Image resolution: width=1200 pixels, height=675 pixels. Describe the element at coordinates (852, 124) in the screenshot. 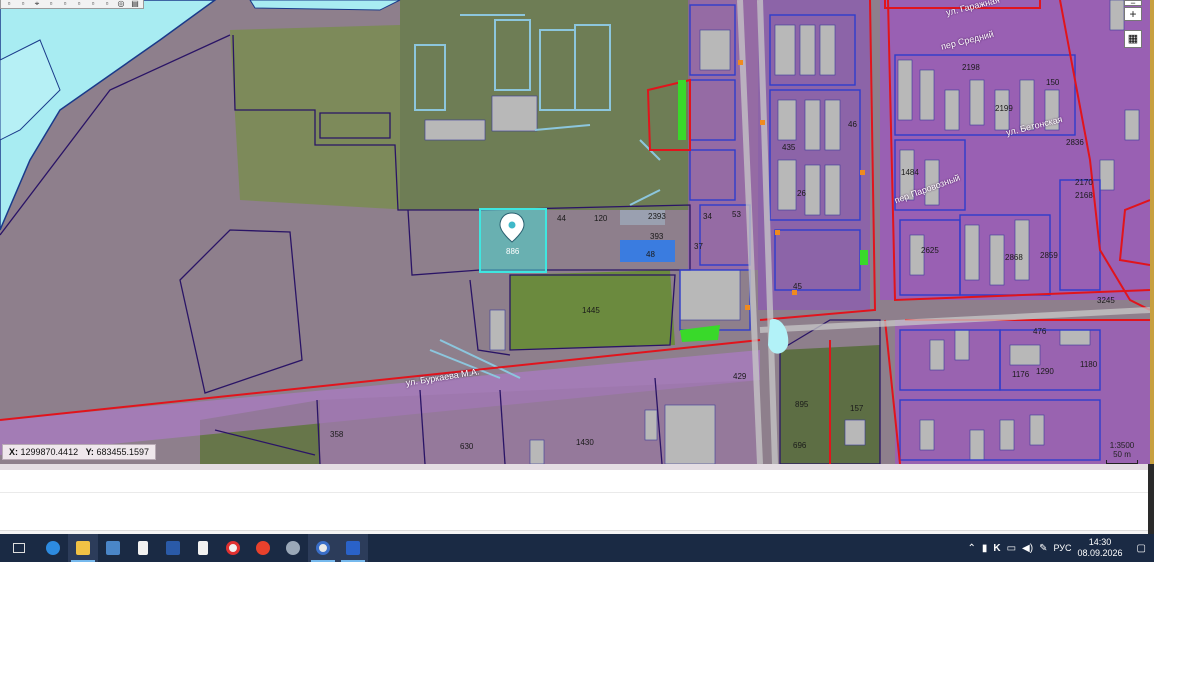

I see `parcel-label: 46` at that location.